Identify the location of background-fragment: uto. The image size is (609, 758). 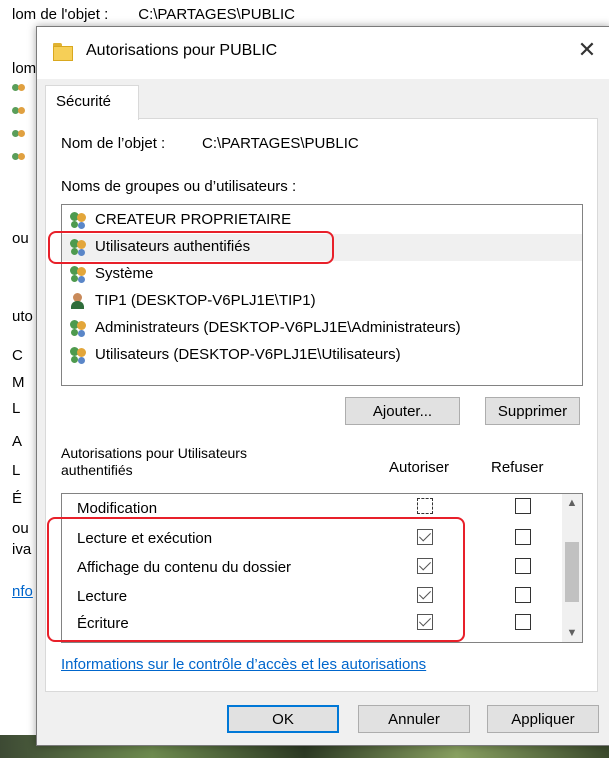
(22, 316).